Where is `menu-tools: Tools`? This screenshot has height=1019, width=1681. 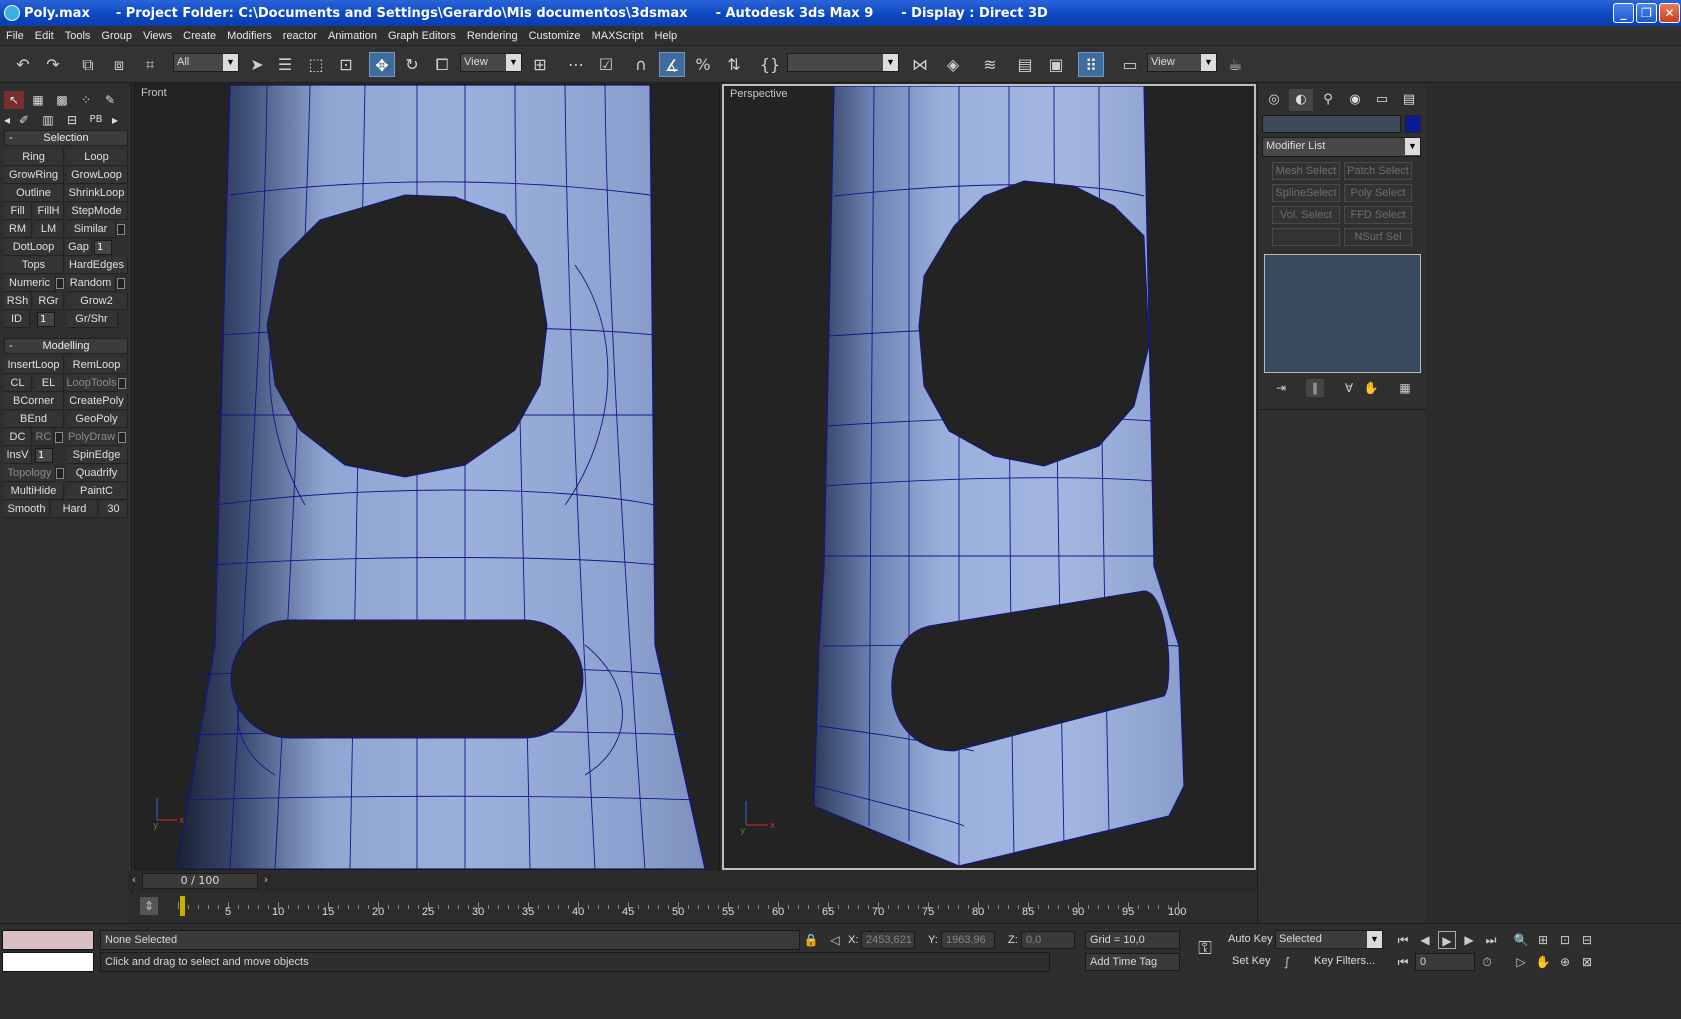
menu-tools: Tools is located at coordinates (78, 36).